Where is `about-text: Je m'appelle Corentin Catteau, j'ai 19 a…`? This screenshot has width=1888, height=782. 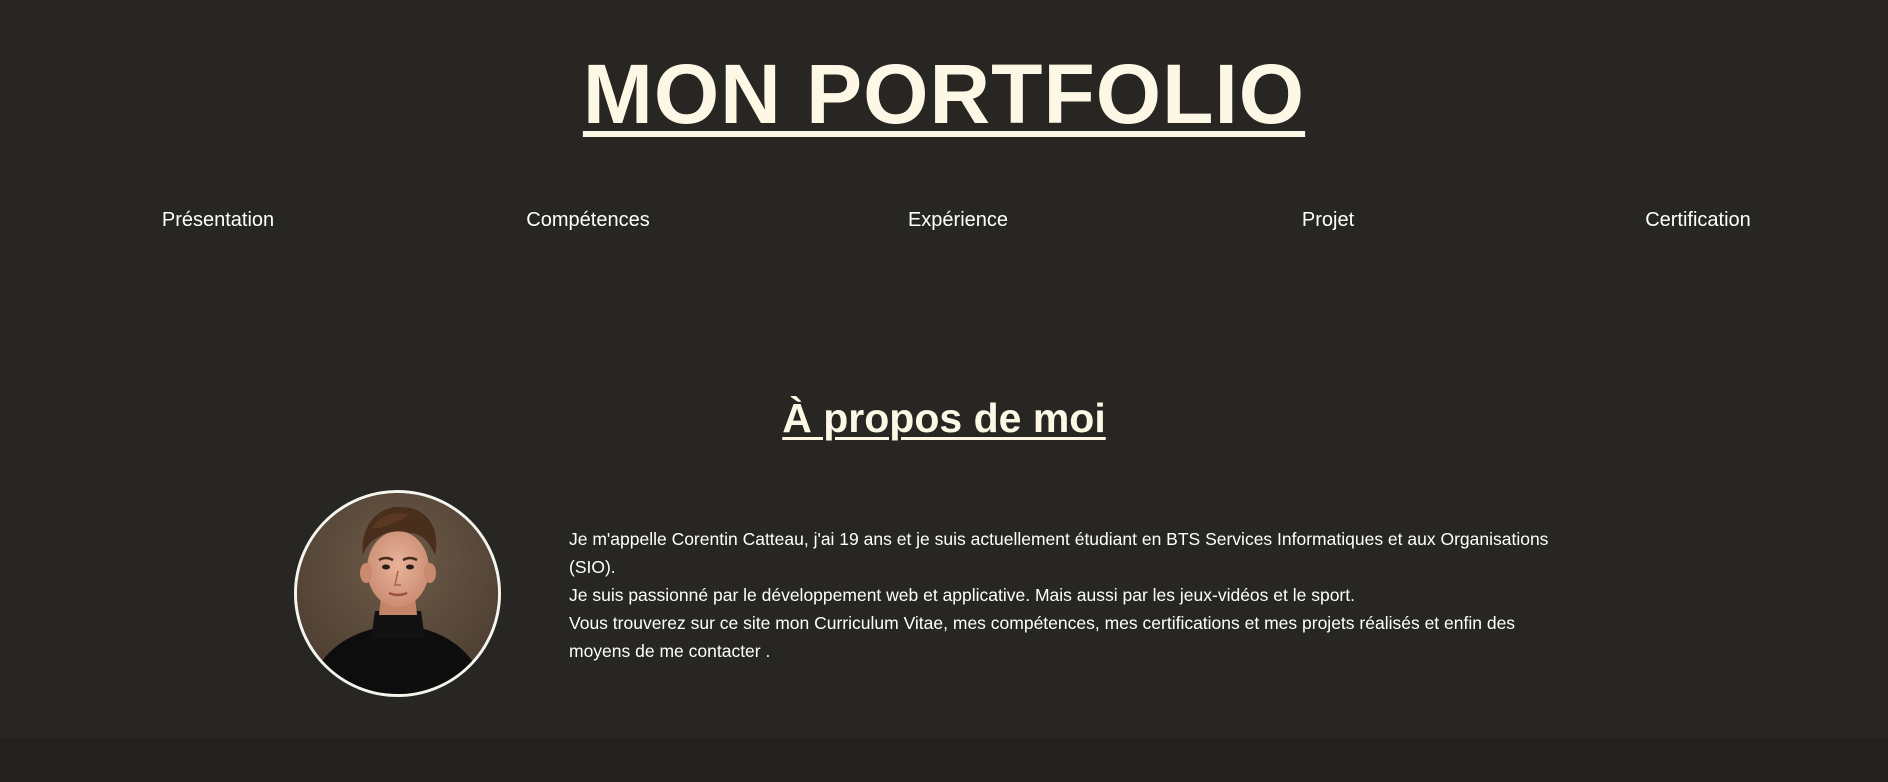
about-text: Je m'appelle Corentin Catteau, j'ai 19 a… is located at coordinates (1069, 595).